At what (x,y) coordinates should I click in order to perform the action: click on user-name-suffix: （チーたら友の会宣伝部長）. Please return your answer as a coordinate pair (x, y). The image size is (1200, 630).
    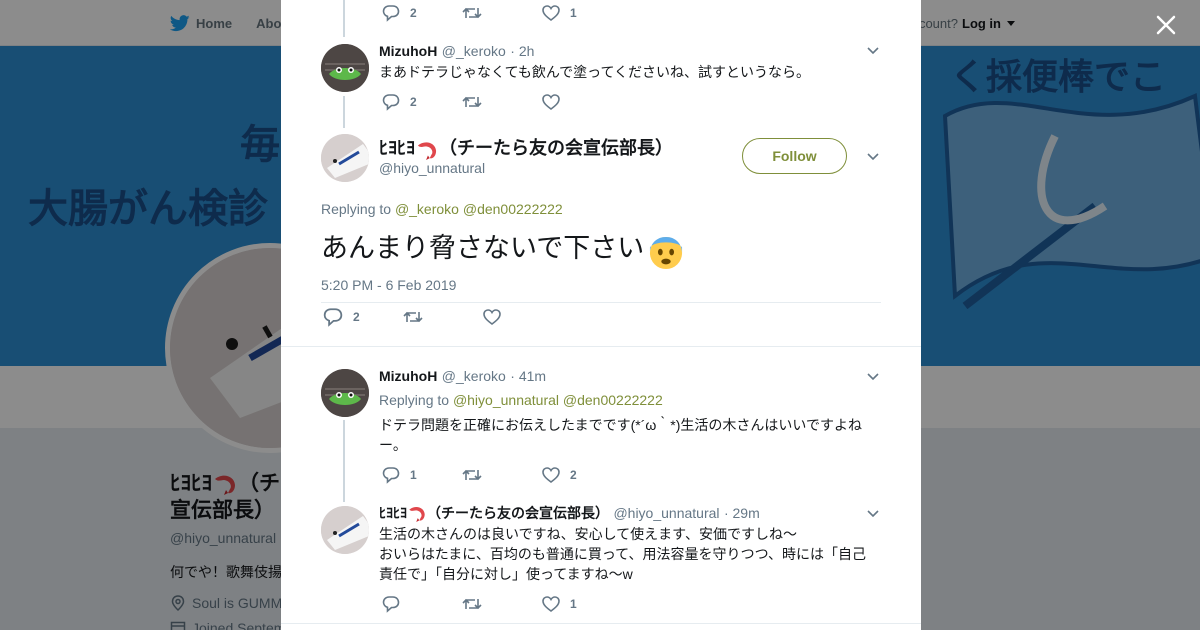
    Looking at the image, I should click on (518, 513).